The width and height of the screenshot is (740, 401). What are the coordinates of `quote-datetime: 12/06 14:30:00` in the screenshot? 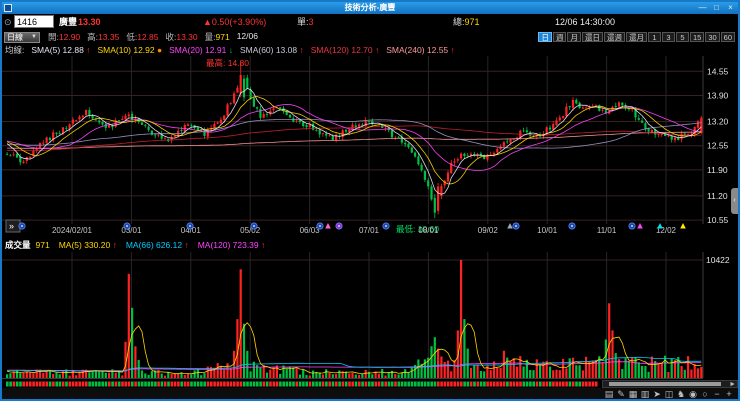 It's located at (585, 22).